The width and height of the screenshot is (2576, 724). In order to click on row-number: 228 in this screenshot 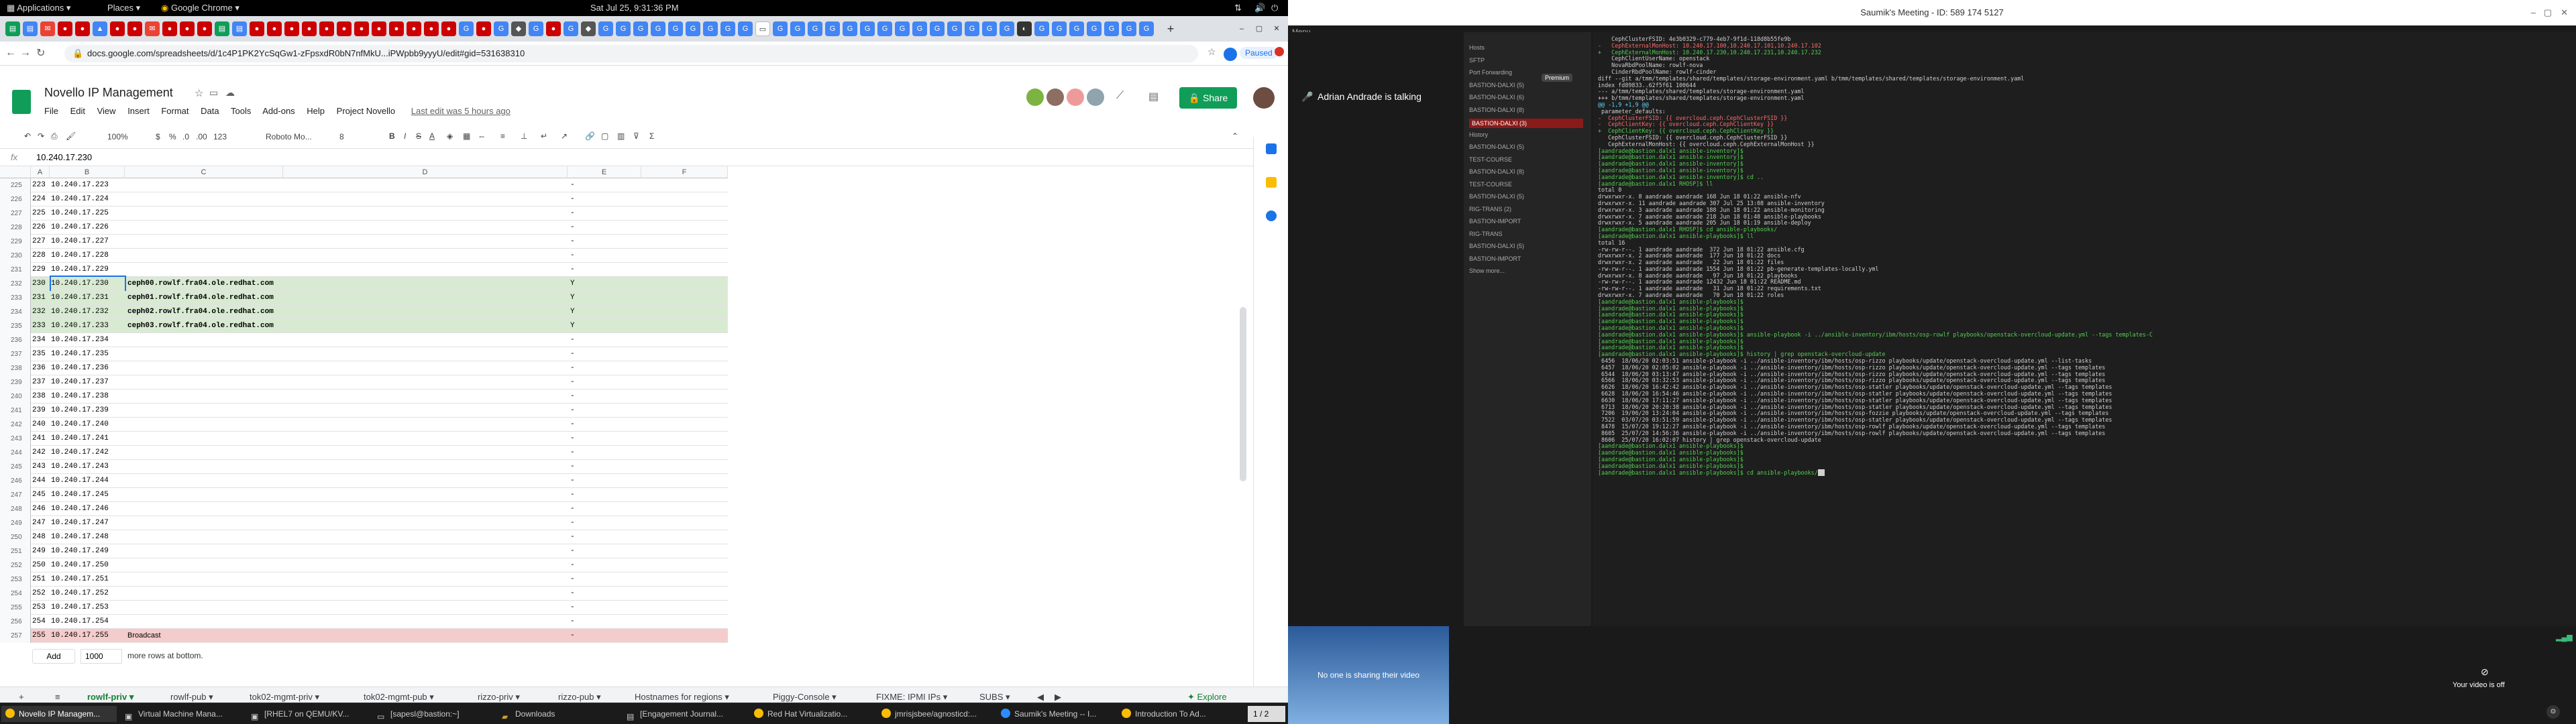, I will do `click(15, 228)`.